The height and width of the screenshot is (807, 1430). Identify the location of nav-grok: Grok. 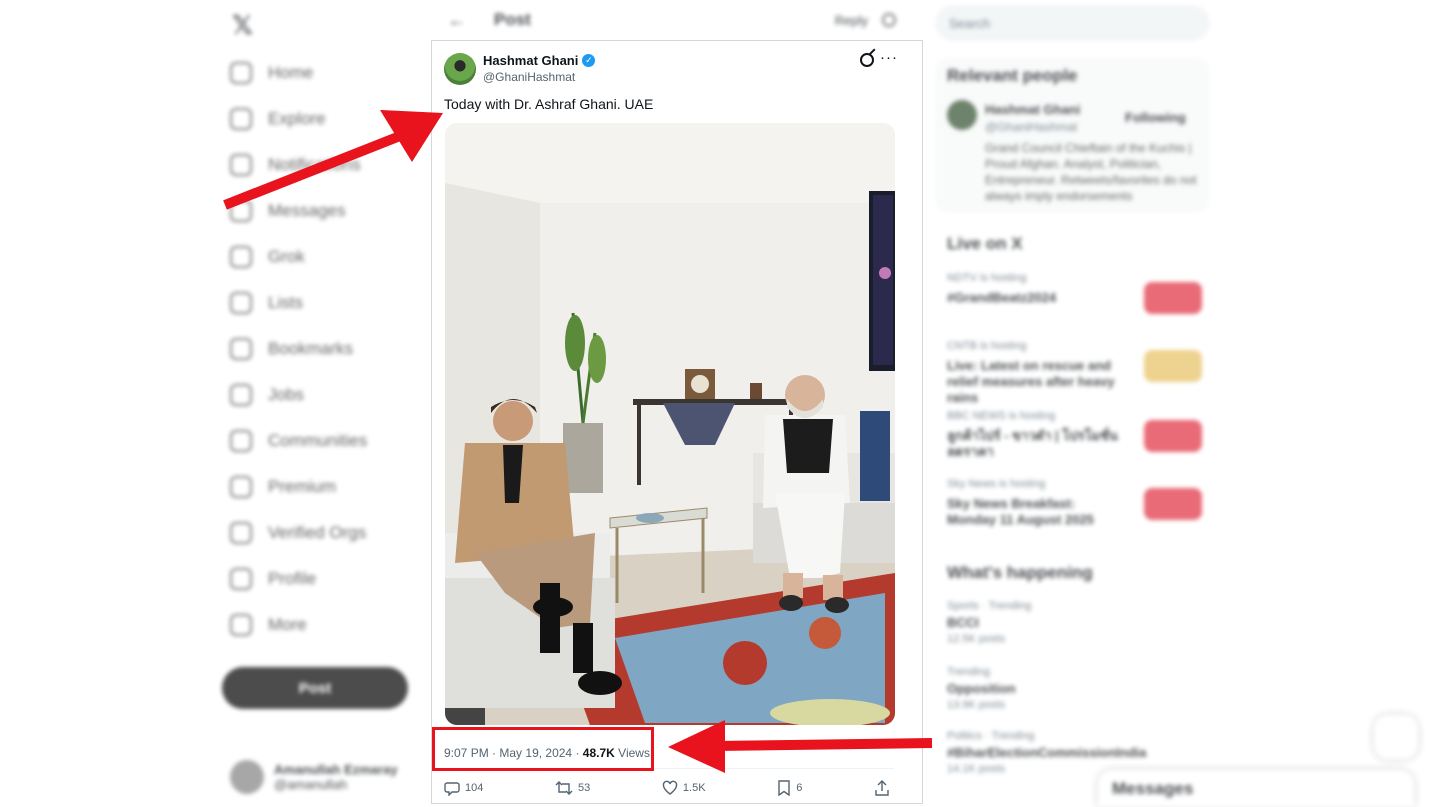
(267, 257).